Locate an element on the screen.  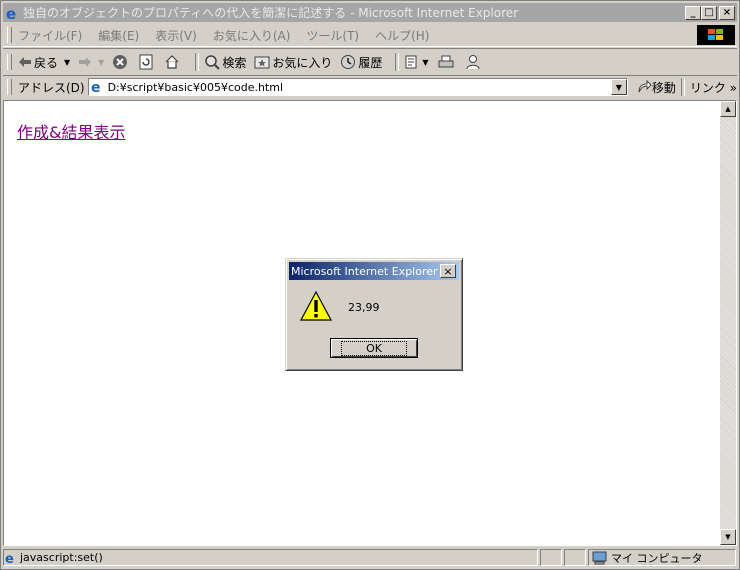
status-text-cell: e javascript:set() is located at coordinates (270, 557).